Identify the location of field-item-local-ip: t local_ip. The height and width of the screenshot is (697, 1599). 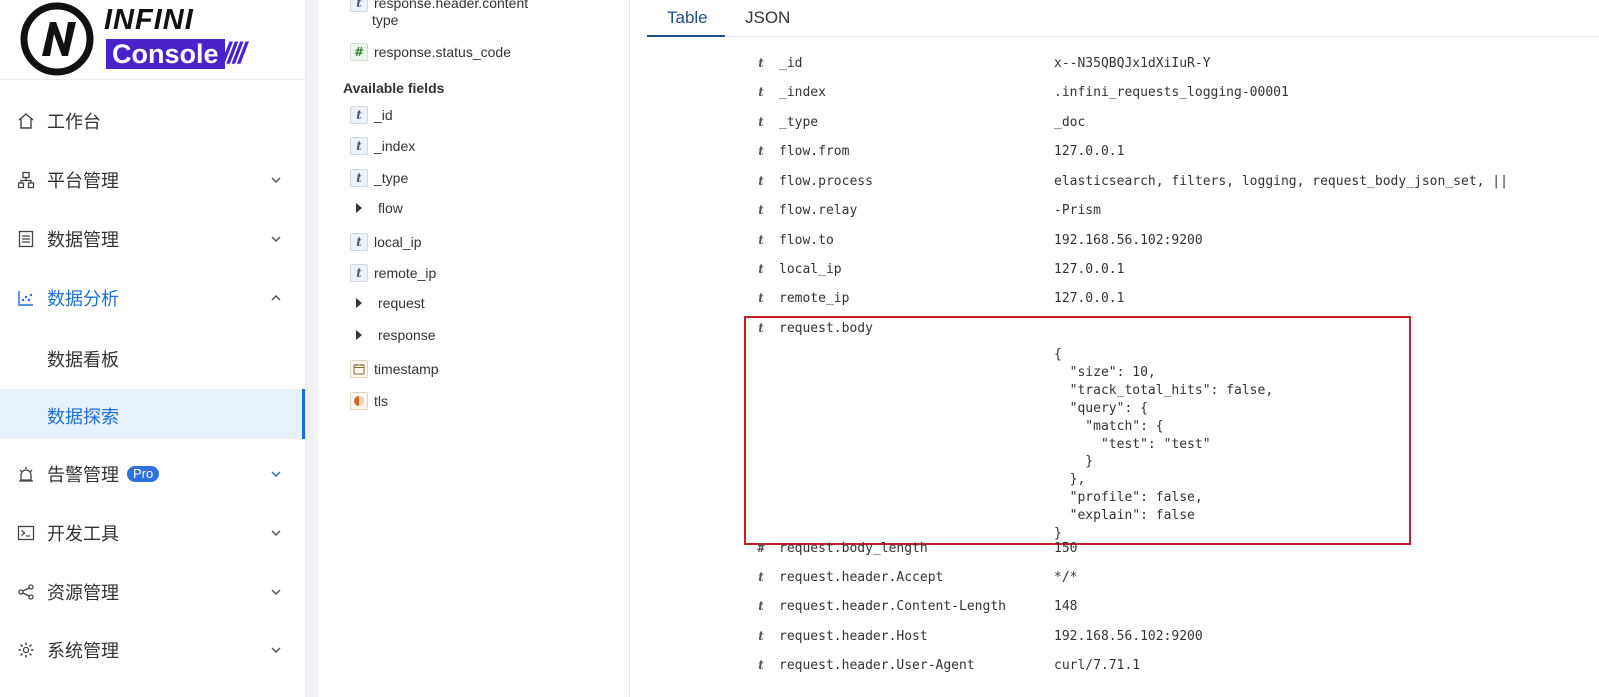
(385, 242).